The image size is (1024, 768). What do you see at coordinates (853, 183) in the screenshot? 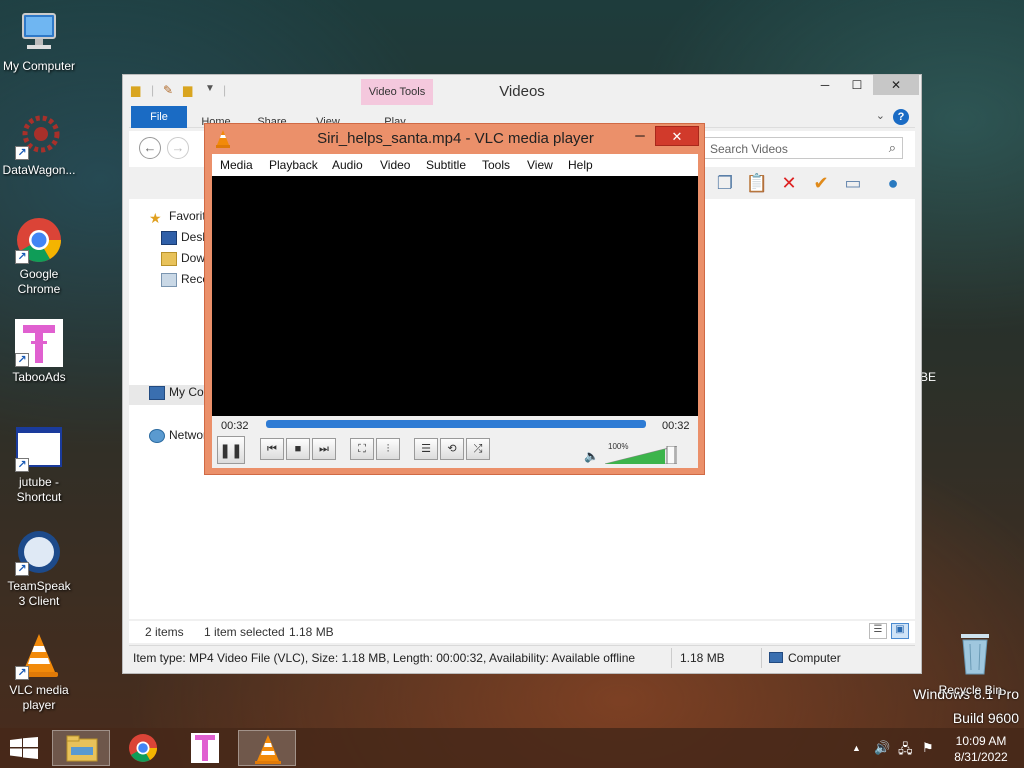
I see `rename-icon: ▭` at bounding box center [853, 183].